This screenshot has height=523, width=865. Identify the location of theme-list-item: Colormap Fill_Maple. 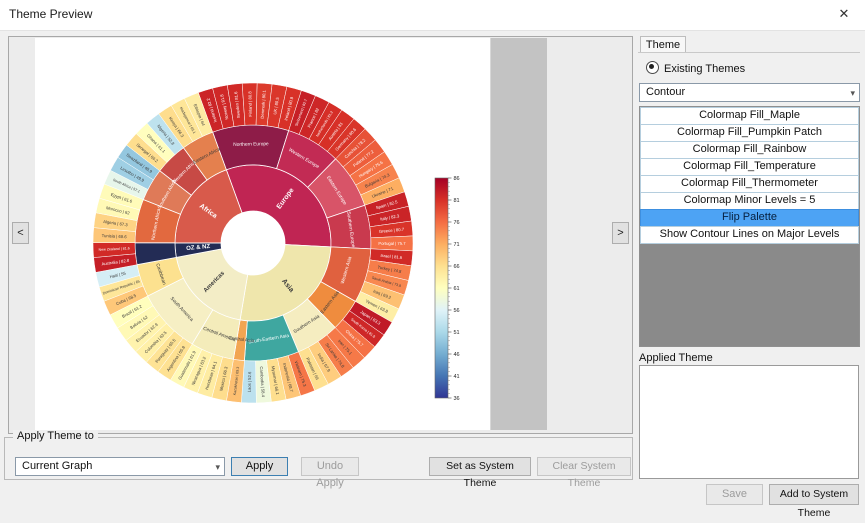
(749, 116).